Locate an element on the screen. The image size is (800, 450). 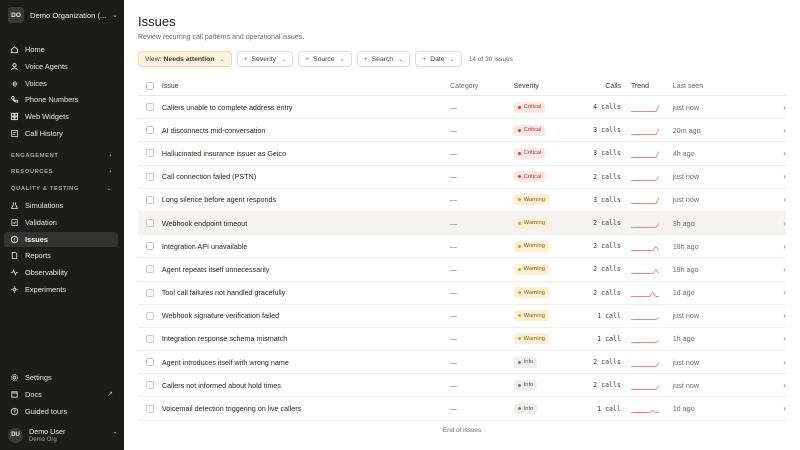
issue-last-seen: 1h ago is located at coordinates (683, 339).